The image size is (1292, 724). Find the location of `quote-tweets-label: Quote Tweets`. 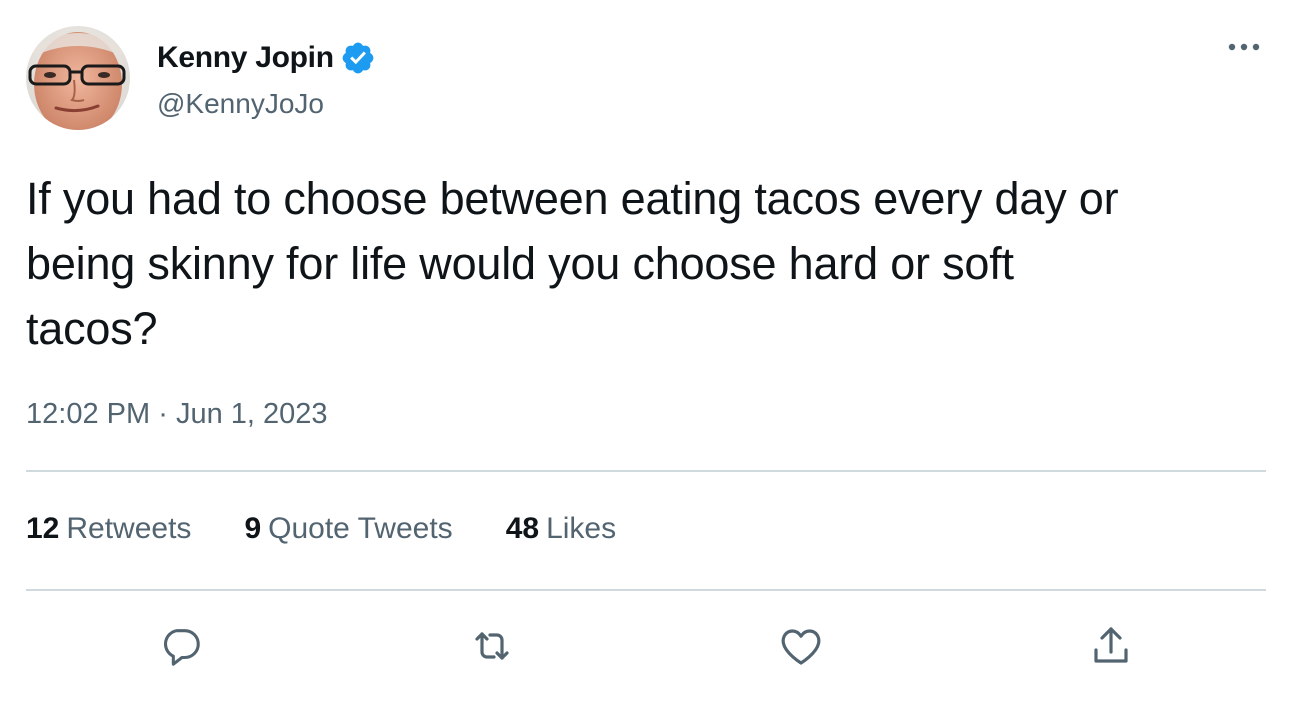

quote-tweets-label: Quote Tweets is located at coordinates (360, 528).